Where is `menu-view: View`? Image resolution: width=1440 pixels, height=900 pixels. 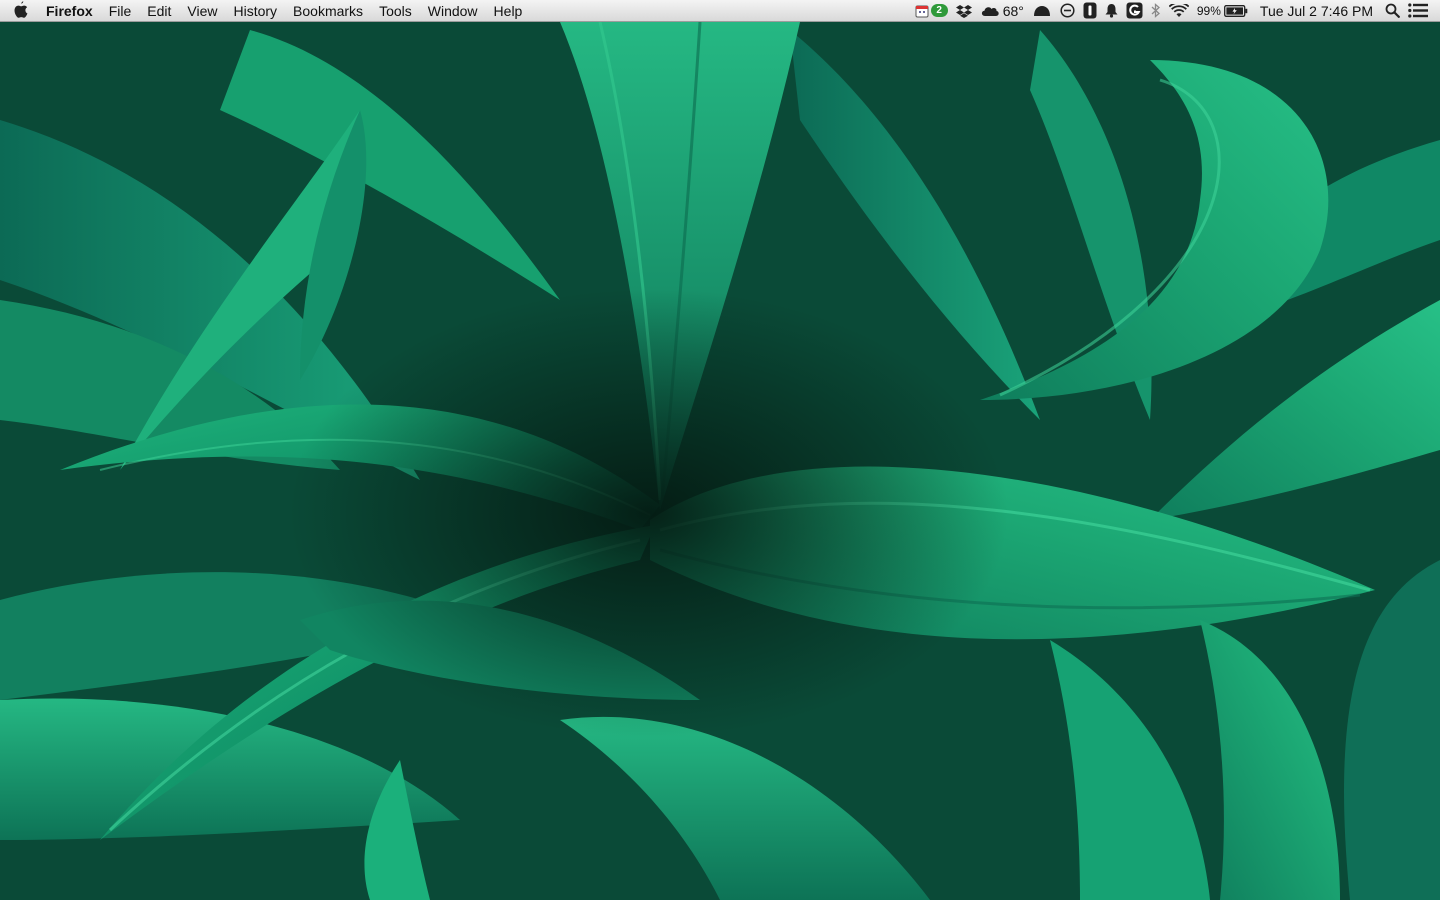 menu-view: View is located at coordinates (202, 11).